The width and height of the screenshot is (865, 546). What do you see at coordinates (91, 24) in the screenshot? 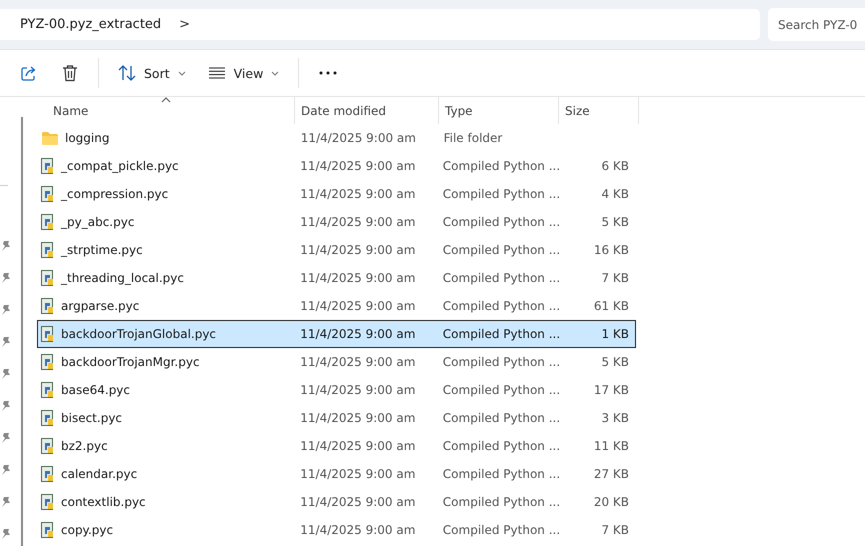
I see `folder-path: PYZ-00.pyz_extracted` at bounding box center [91, 24].